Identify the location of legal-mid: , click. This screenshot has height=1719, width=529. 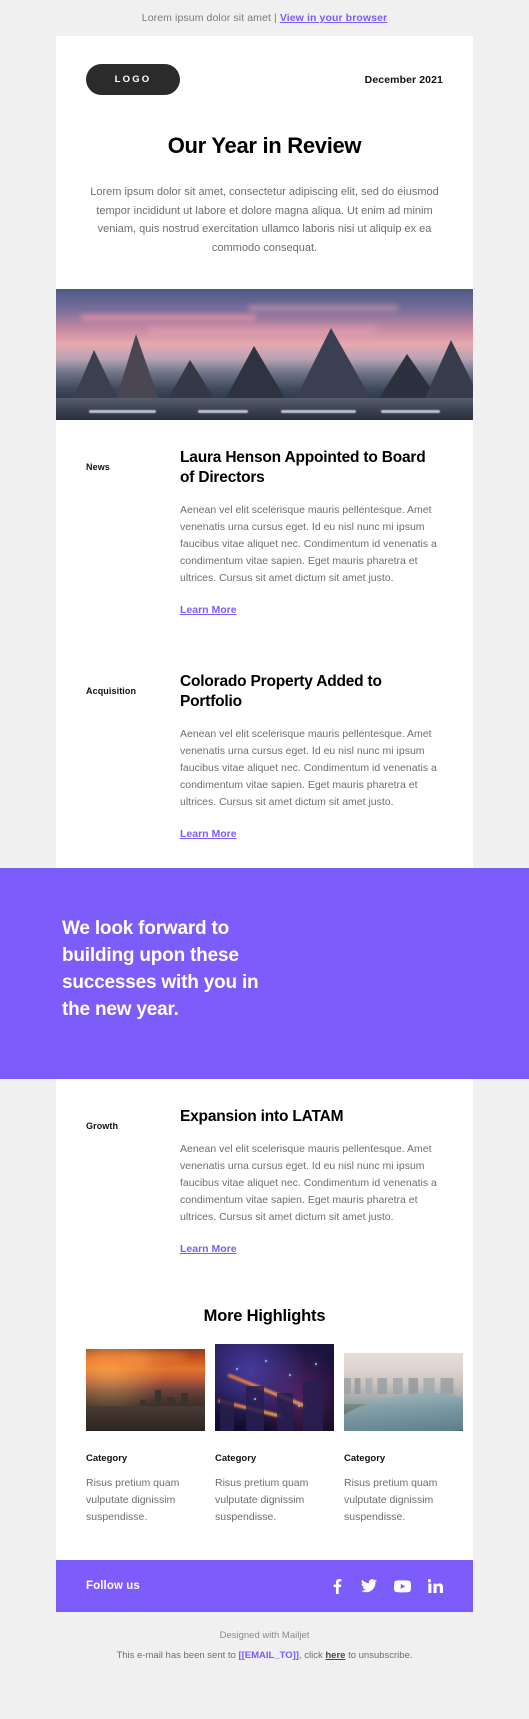
(312, 1655).